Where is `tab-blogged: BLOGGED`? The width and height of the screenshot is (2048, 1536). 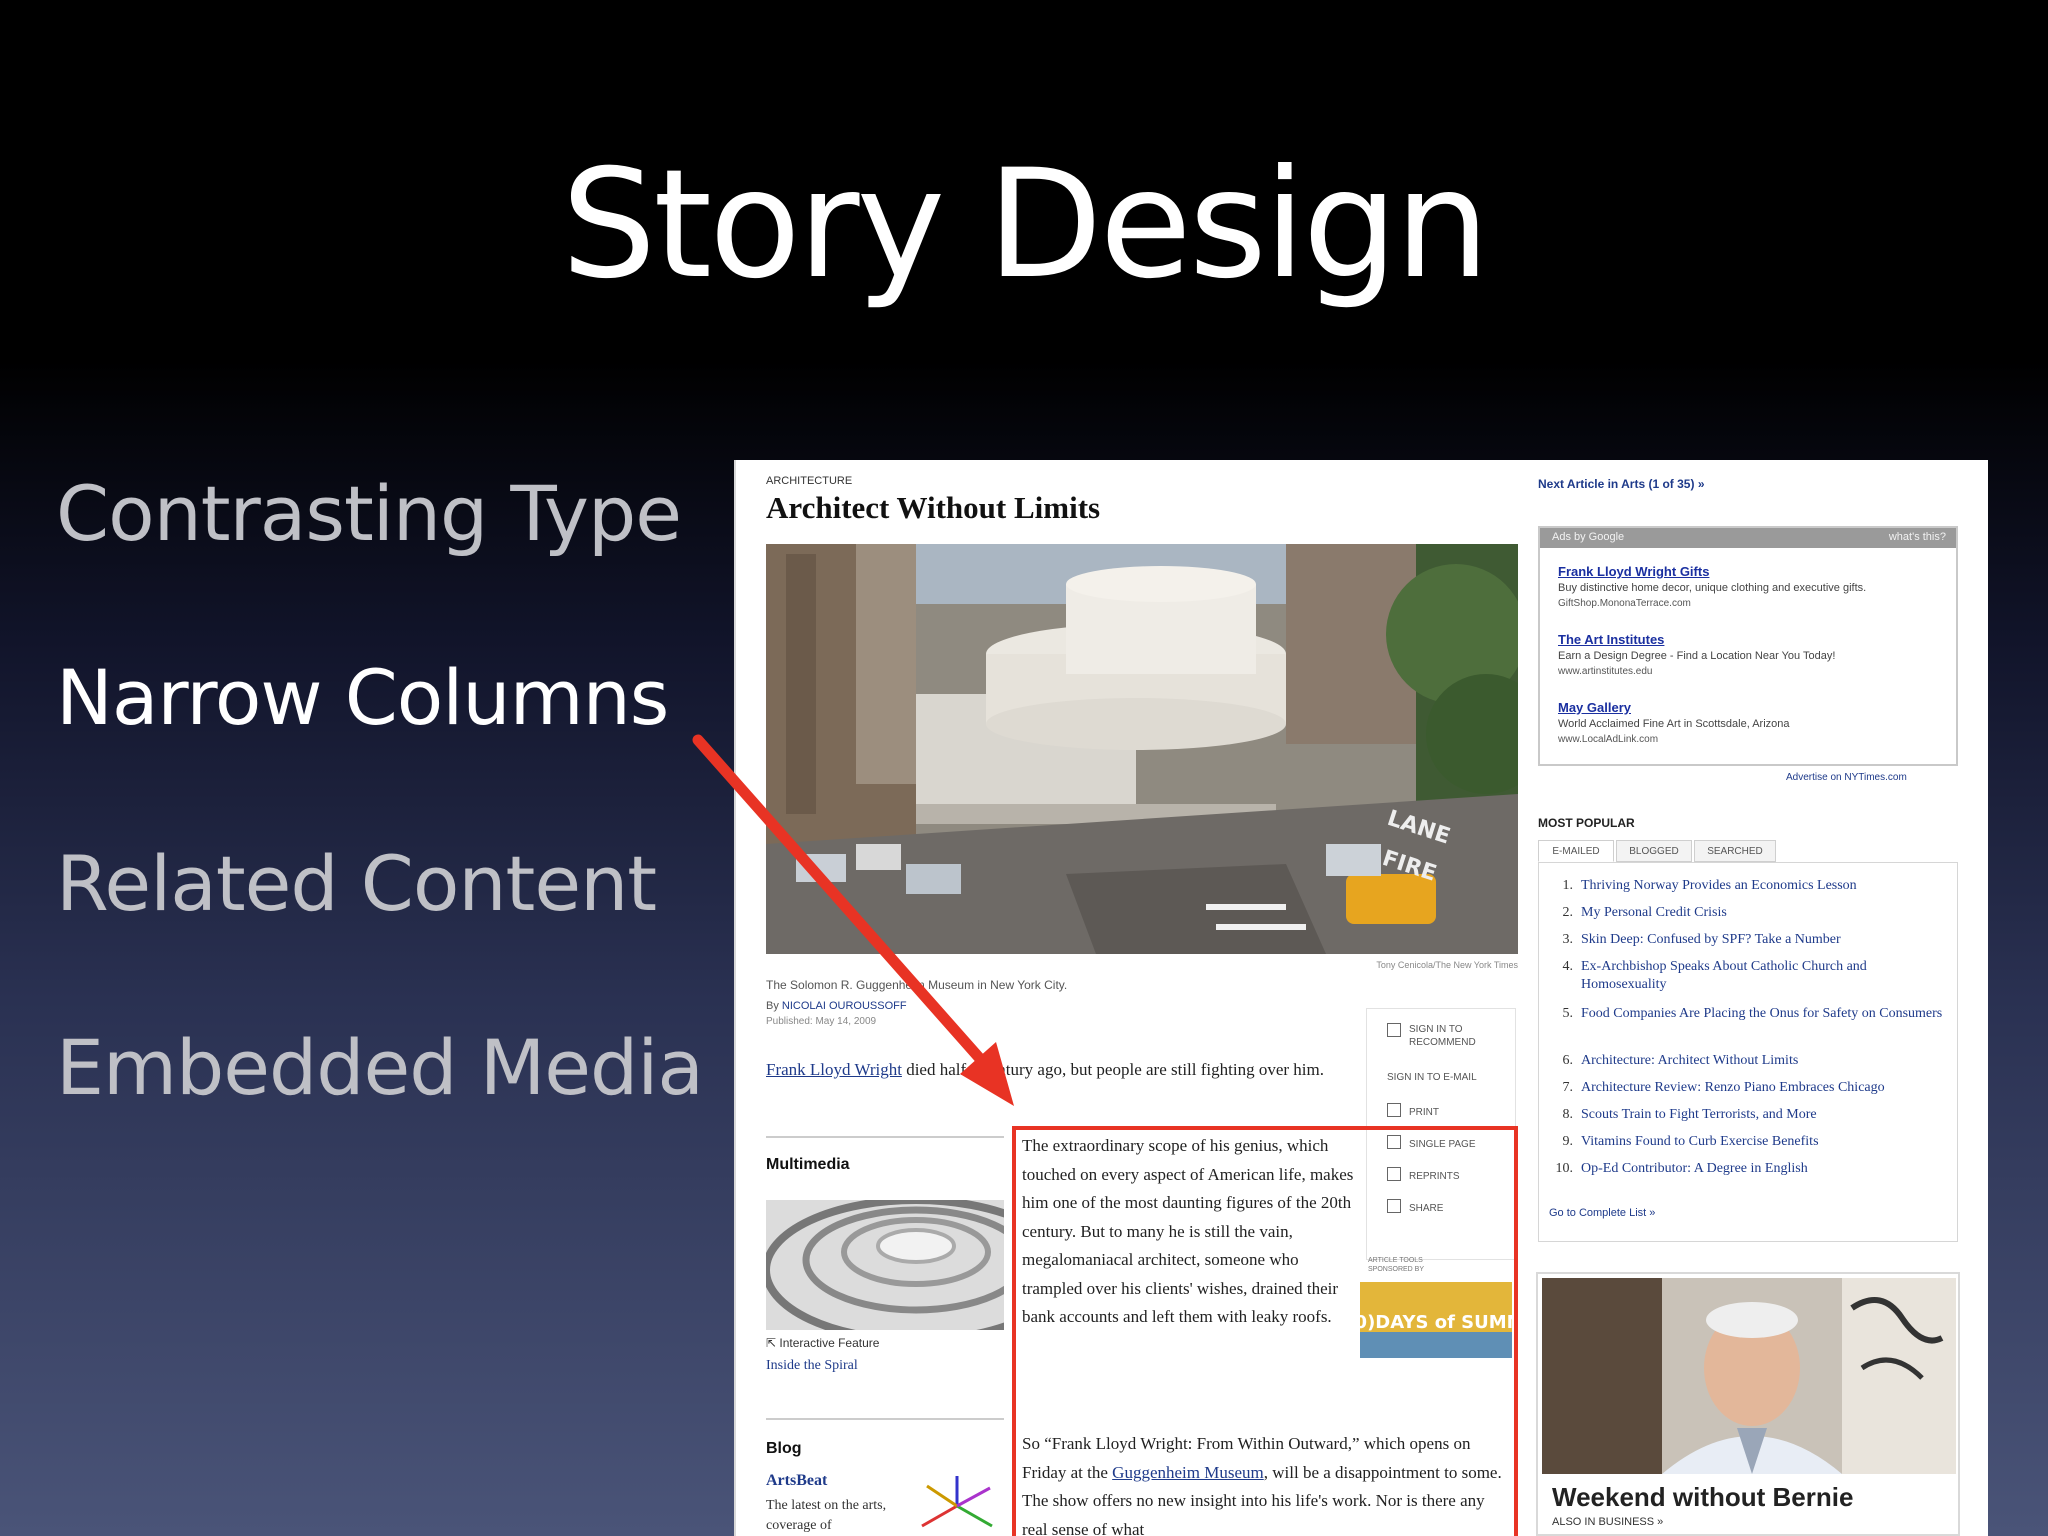 tab-blogged: BLOGGED is located at coordinates (1654, 851).